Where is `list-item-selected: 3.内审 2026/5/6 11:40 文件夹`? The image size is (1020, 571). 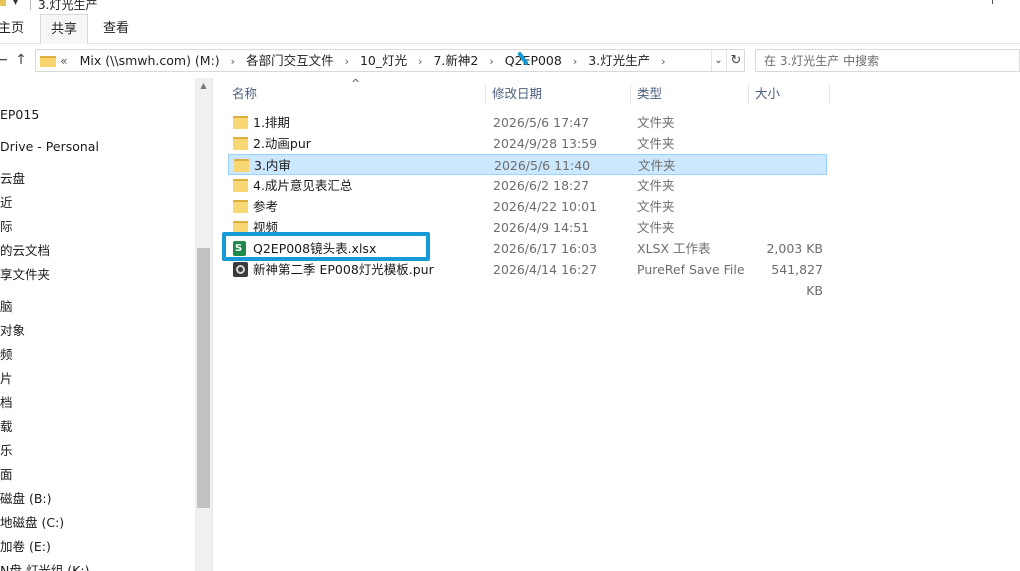
list-item-selected: 3.内审 2026/5/6 11:40 文件夹 is located at coordinates (527, 164).